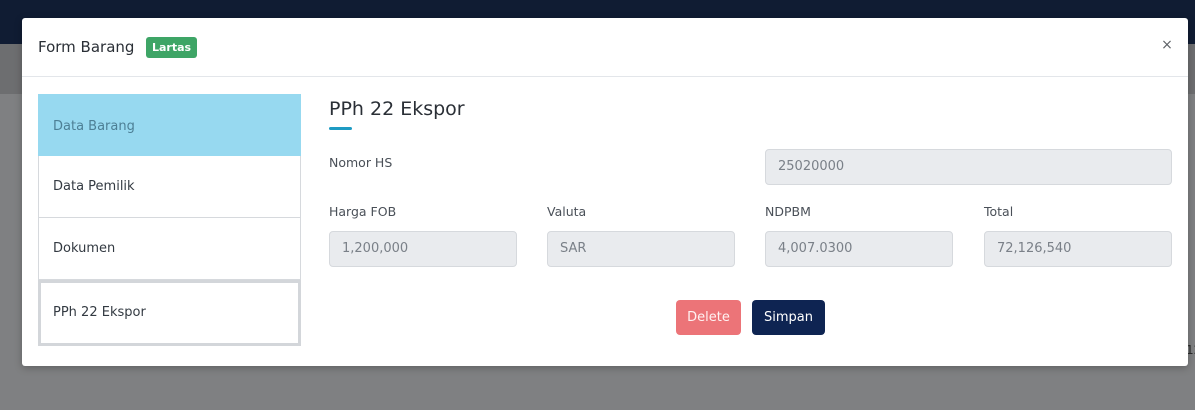 The image size is (1195, 410). Describe the element at coordinates (999, 211) in the screenshot. I see `total-label: Total` at that location.